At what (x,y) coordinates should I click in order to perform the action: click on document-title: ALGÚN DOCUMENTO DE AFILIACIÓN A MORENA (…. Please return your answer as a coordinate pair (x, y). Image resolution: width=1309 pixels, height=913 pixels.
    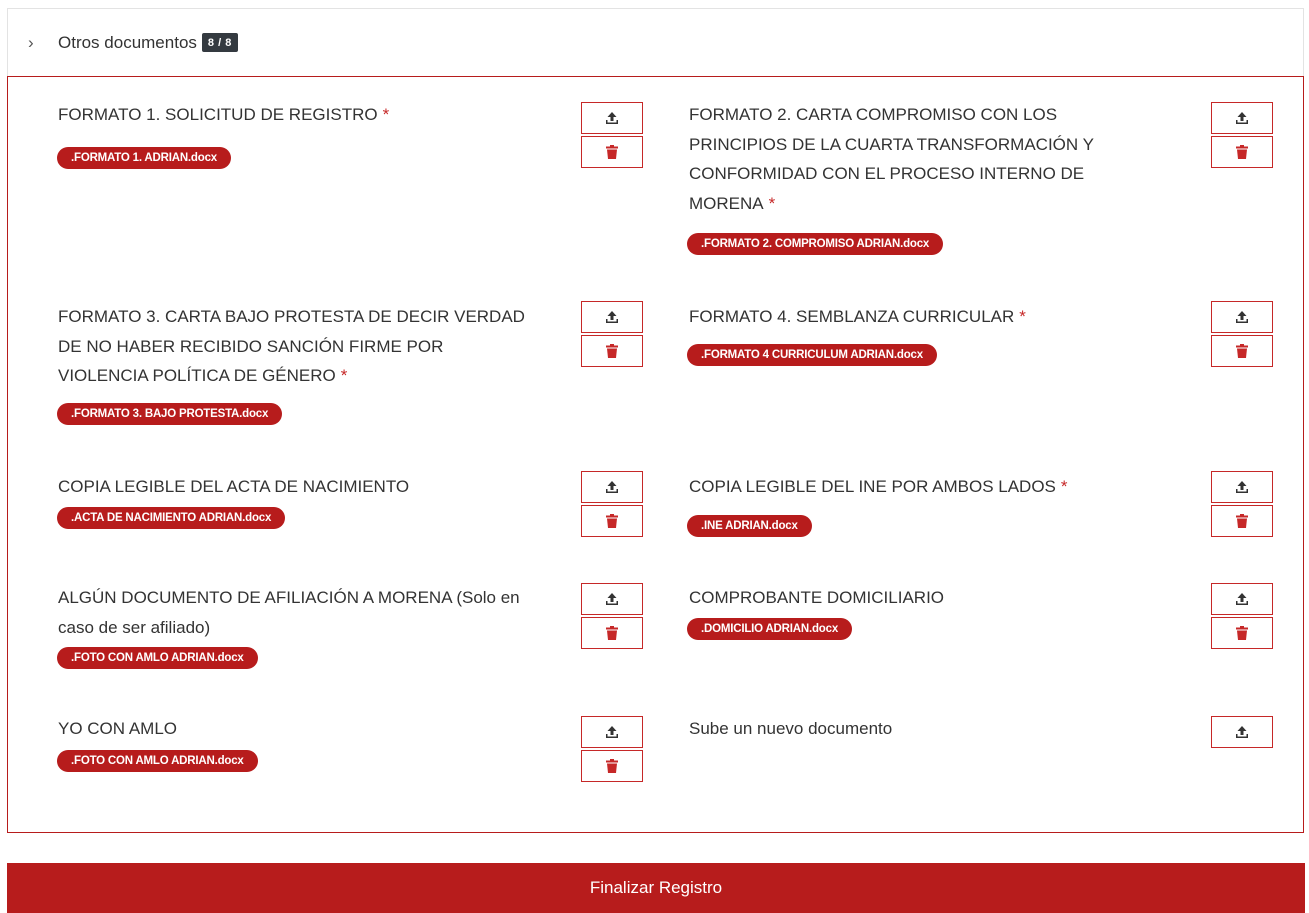
    Looking at the image, I should click on (289, 612).